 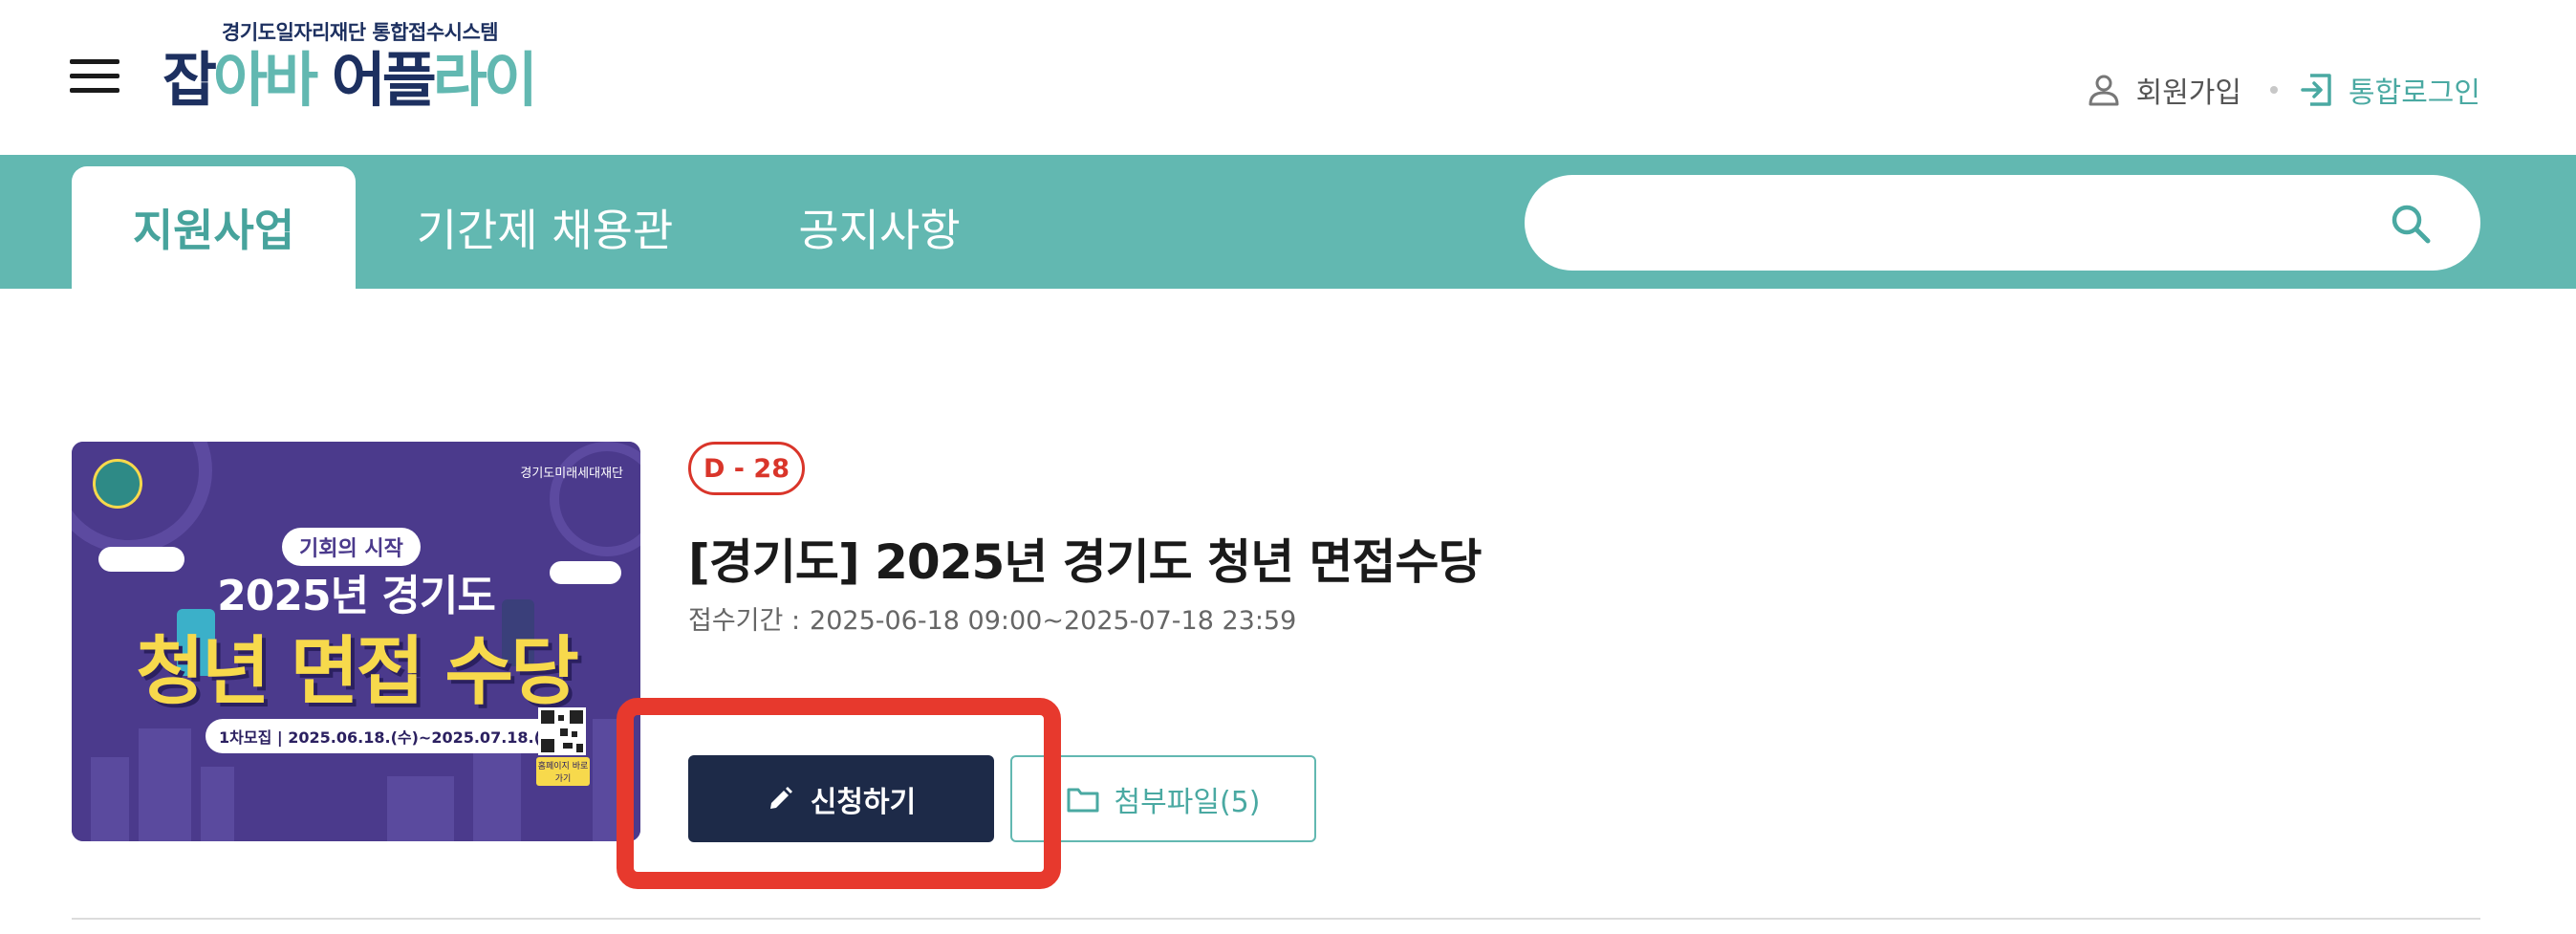 What do you see at coordinates (746, 468) in the screenshot?
I see `dday-badge: D - 28` at bounding box center [746, 468].